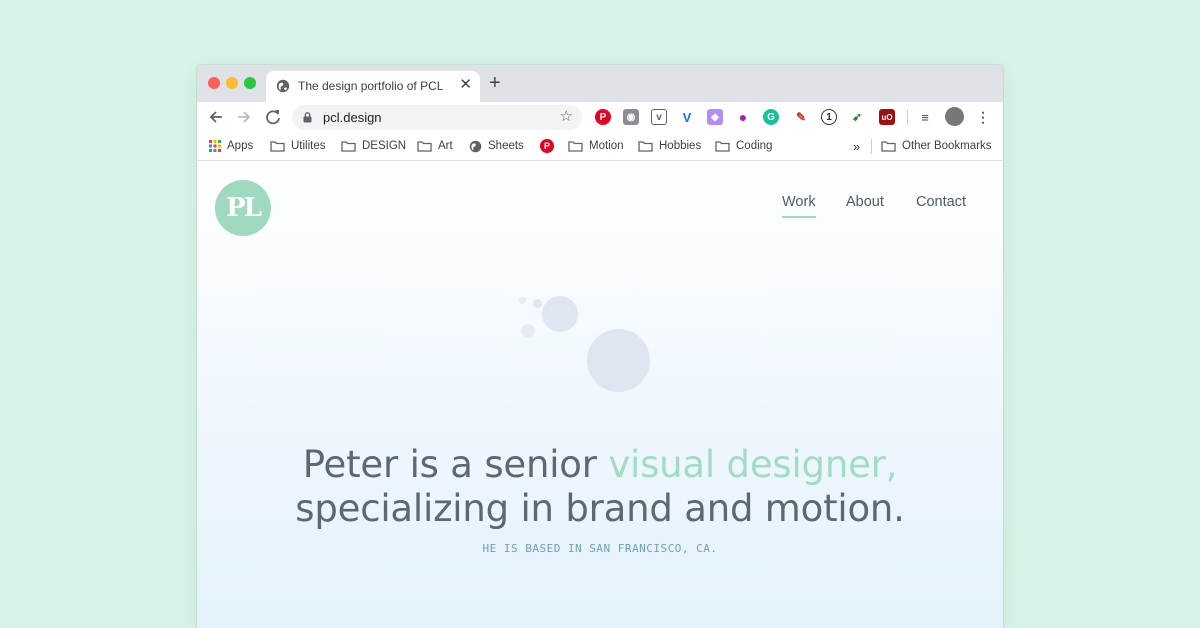 Image resolution: width=1200 pixels, height=628 pixels. What do you see at coordinates (907, 117) in the screenshot?
I see `toolbar-divider` at bounding box center [907, 117].